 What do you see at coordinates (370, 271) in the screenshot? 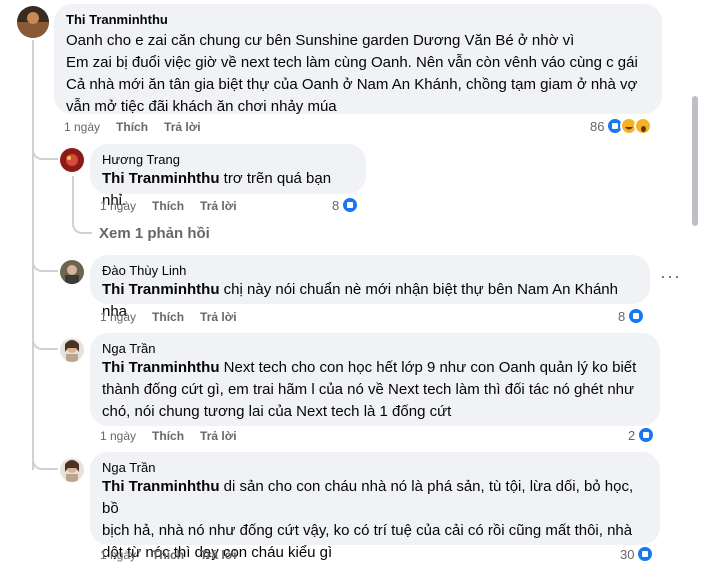
I see `comment-author: Đào Thùy Linh` at bounding box center [370, 271].